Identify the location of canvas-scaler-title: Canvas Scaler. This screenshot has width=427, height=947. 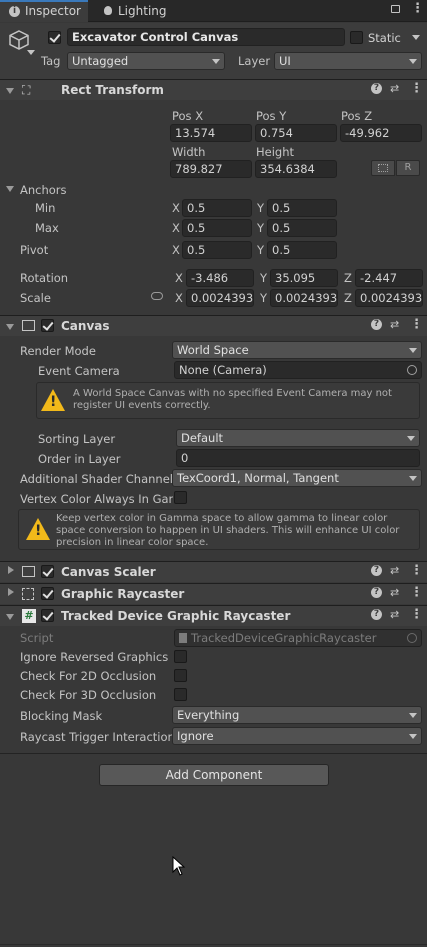
(108, 572).